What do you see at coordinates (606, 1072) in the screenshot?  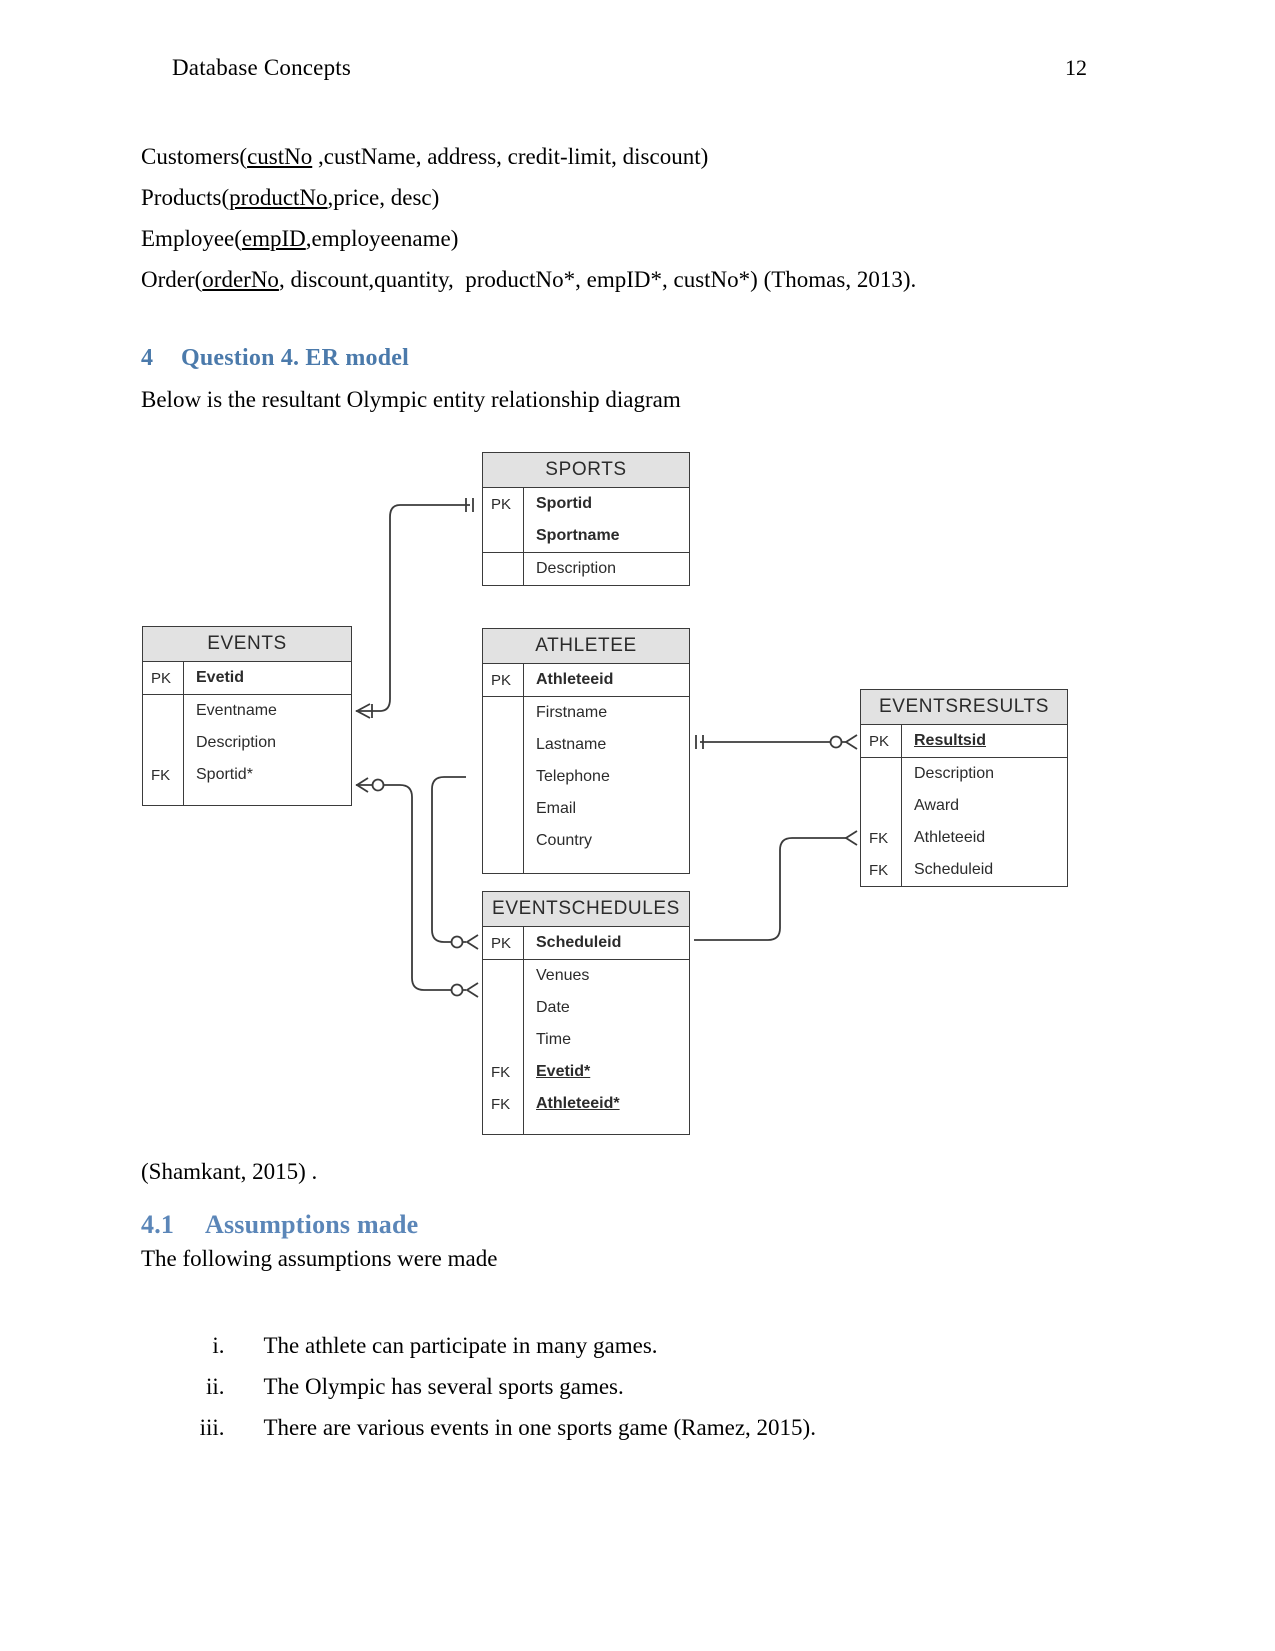 I see `row-attribute: Evetid*` at bounding box center [606, 1072].